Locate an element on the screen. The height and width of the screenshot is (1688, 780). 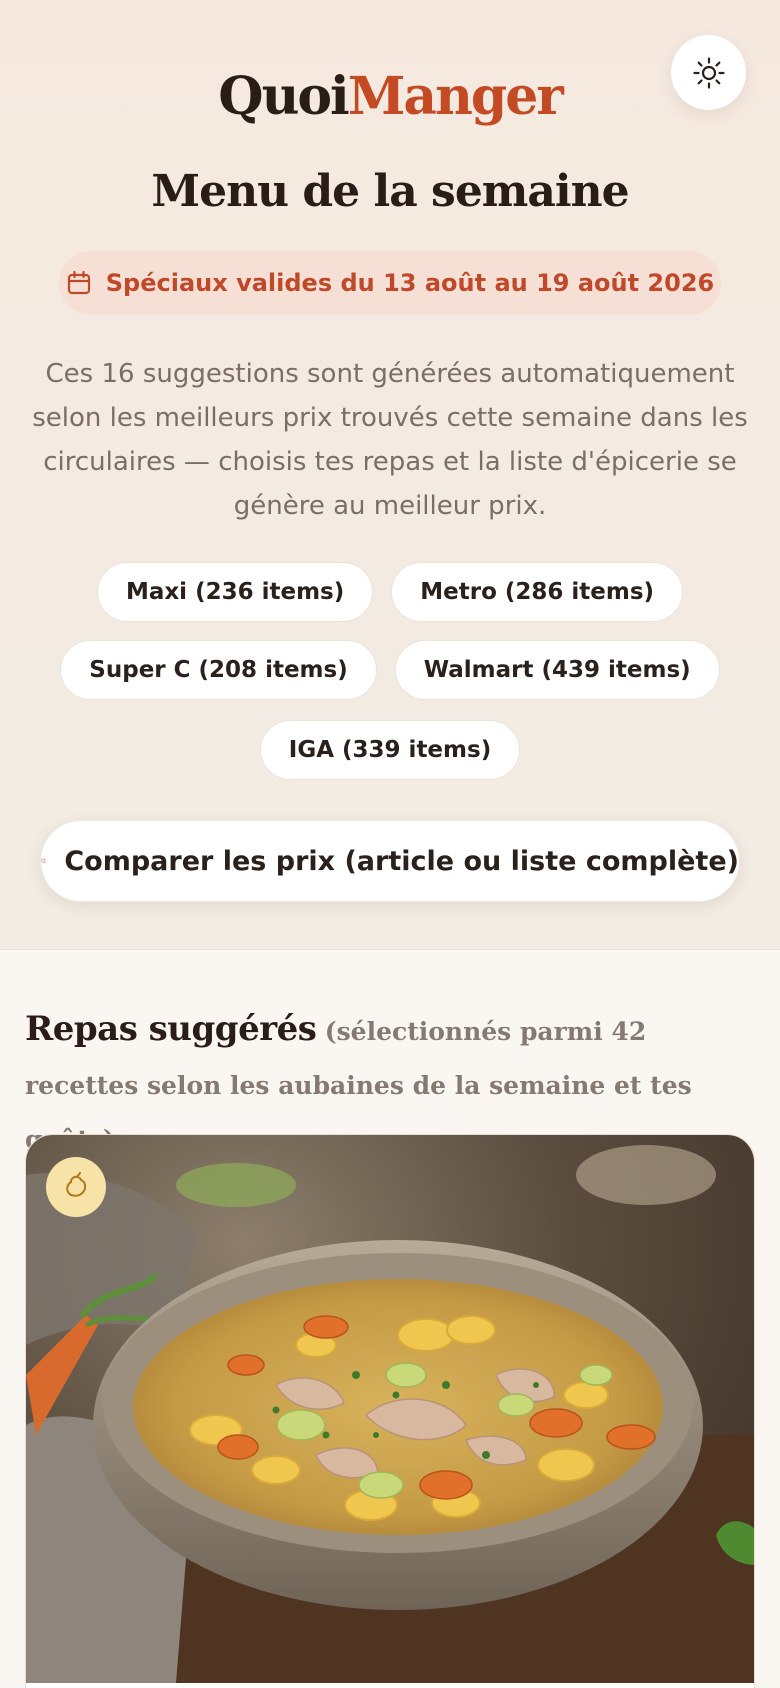
store-chip-iga: IGA (339 items) is located at coordinates (390, 750).